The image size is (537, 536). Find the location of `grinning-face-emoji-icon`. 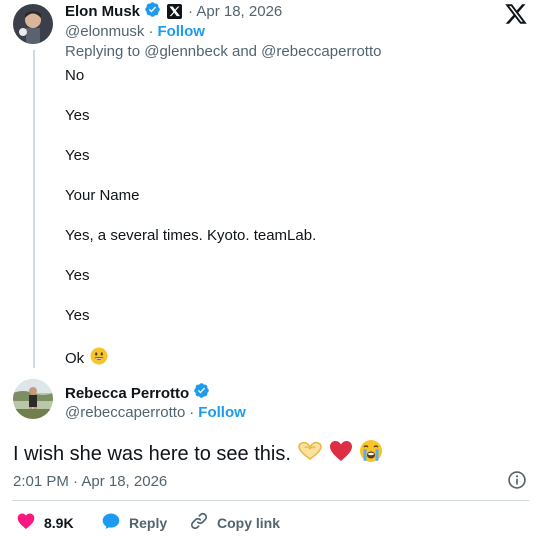

grinning-face-emoji-icon is located at coordinates (99, 358).